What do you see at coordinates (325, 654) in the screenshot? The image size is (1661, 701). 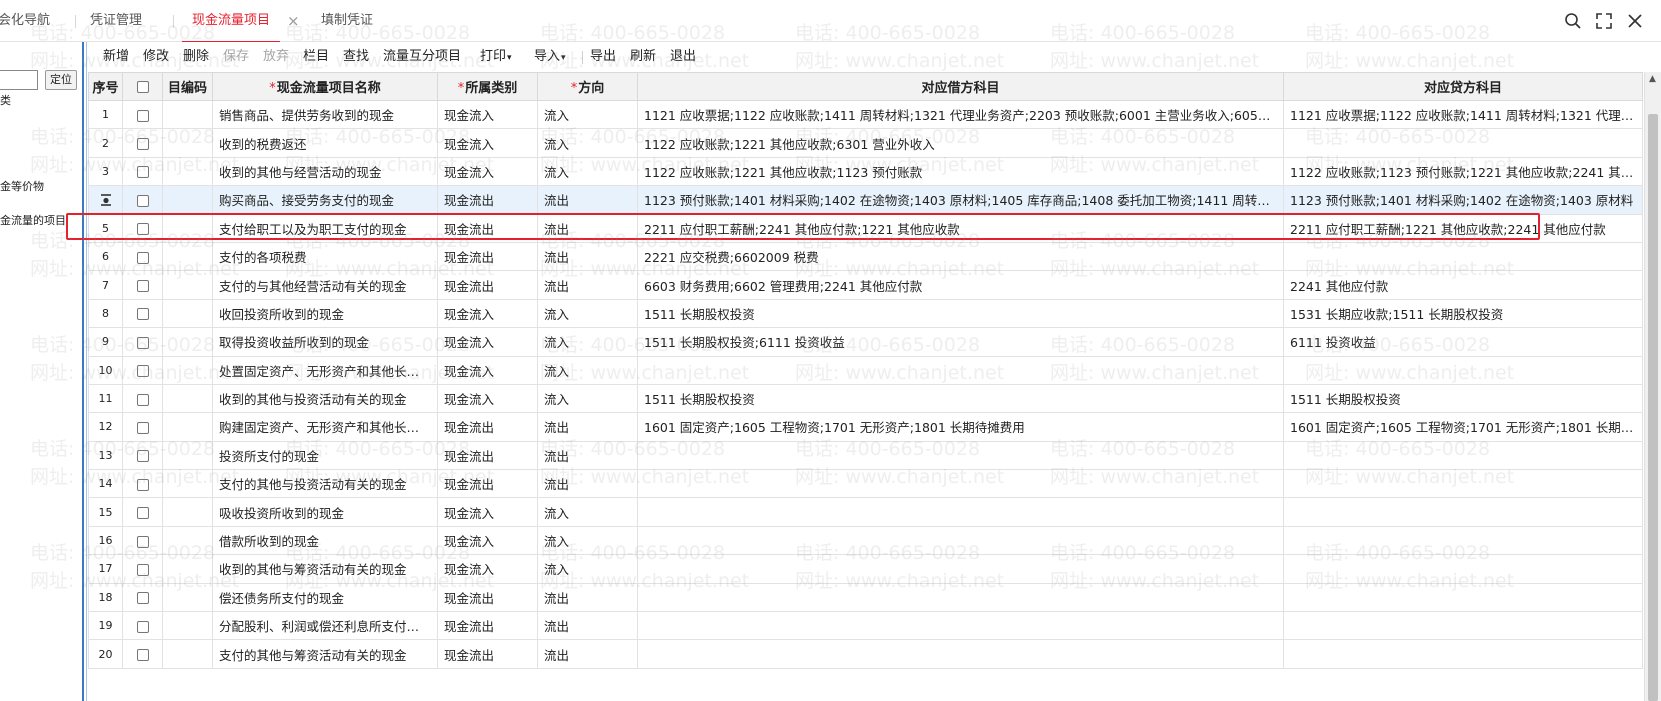 I see `row-name-cell: 支付的其他与筹资活动有关的现金` at bounding box center [325, 654].